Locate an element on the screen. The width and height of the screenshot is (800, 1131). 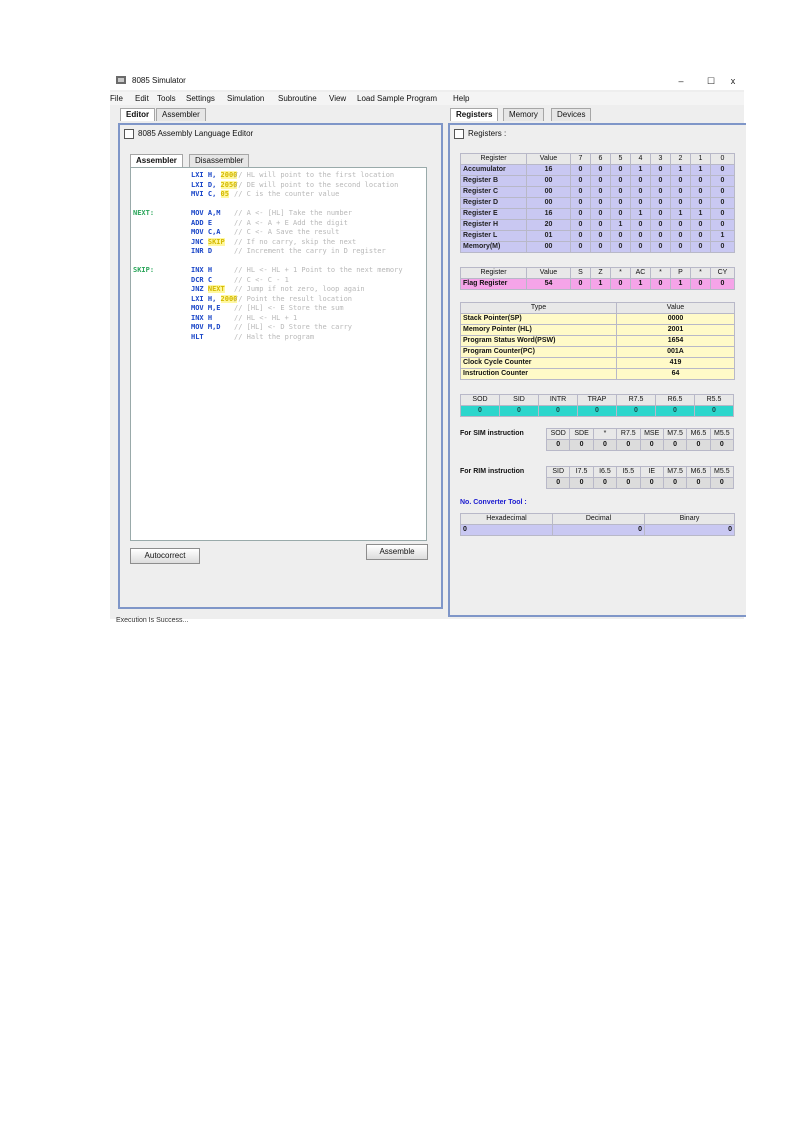
sim-header: MSE is located at coordinates (651, 434).